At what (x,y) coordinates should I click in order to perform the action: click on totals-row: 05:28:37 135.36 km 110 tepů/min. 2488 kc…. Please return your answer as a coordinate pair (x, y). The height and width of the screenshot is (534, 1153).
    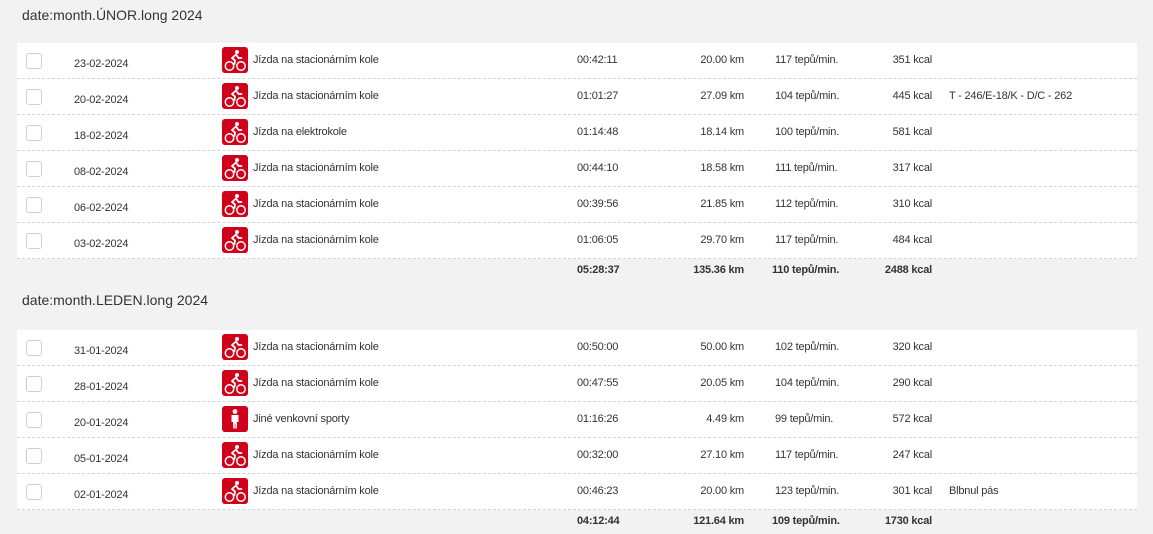
    Looking at the image, I should click on (577, 271).